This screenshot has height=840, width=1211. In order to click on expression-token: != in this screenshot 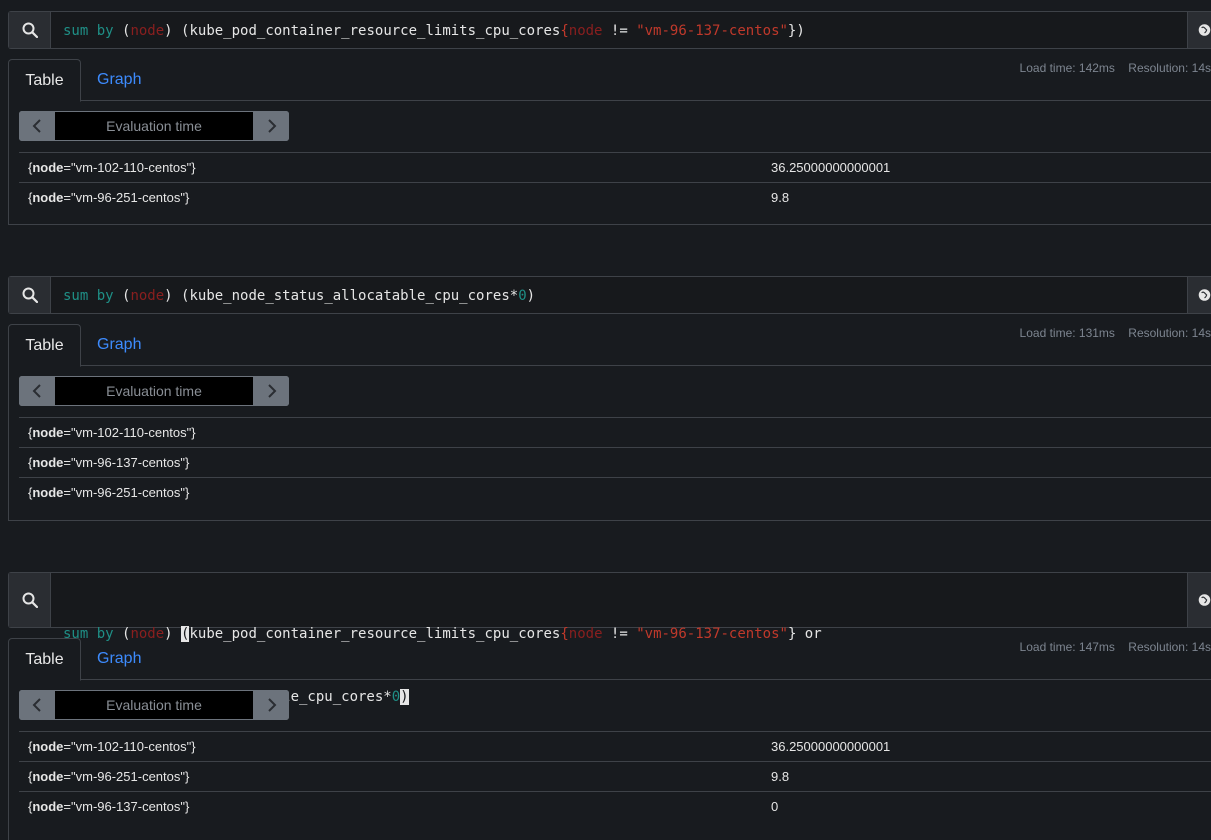, I will do `click(619, 31)`.